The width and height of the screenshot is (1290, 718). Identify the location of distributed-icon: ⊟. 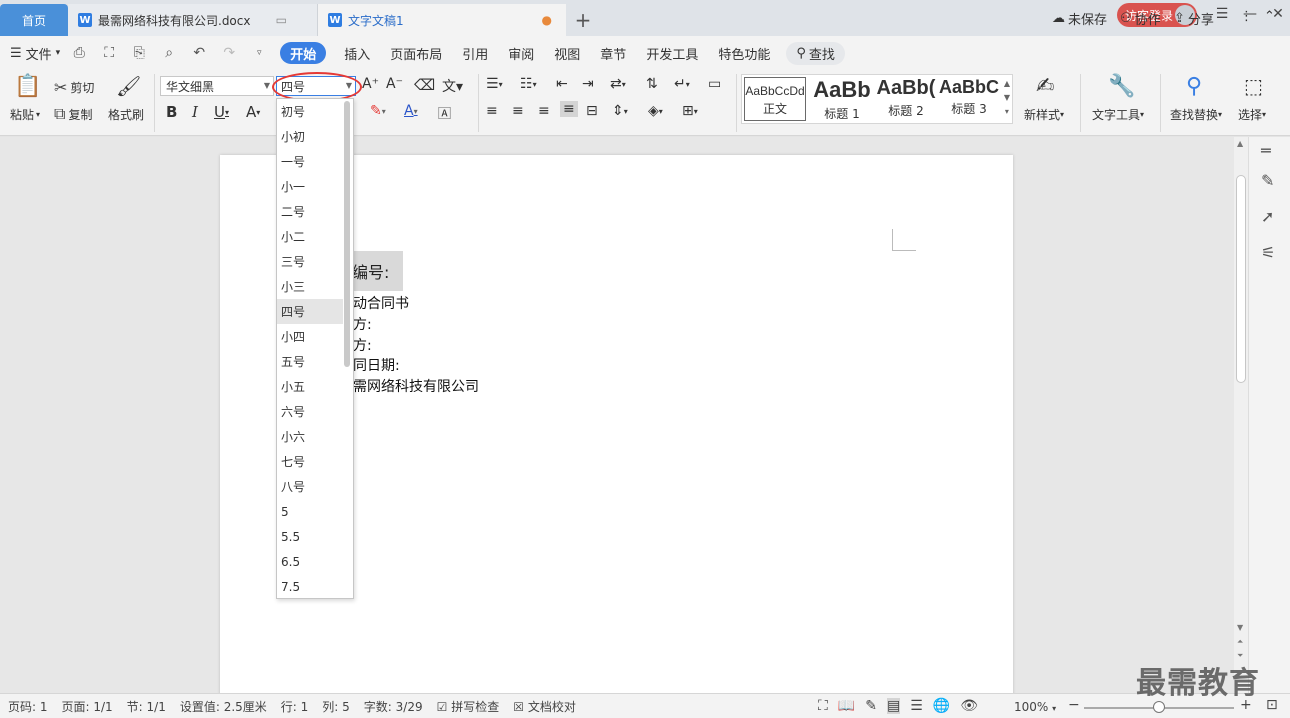
(592, 111).